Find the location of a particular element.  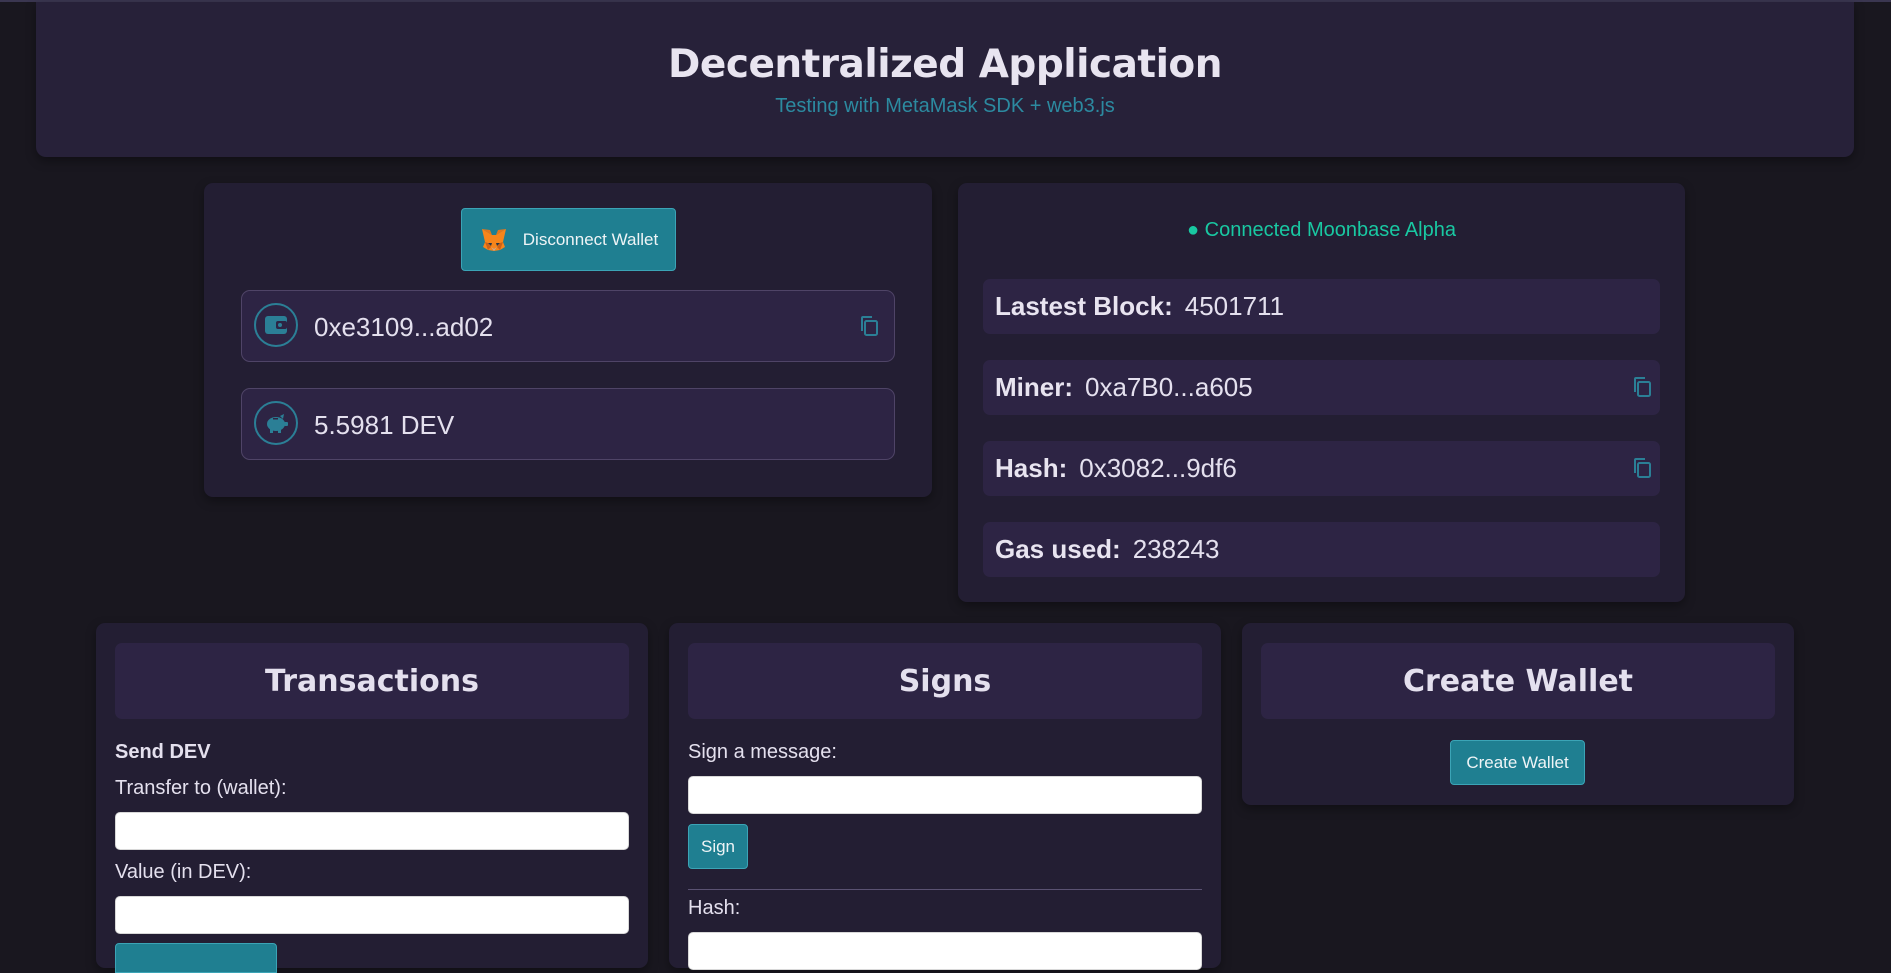

gas-used-row: Gas used: 238243 is located at coordinates (1321, 549).